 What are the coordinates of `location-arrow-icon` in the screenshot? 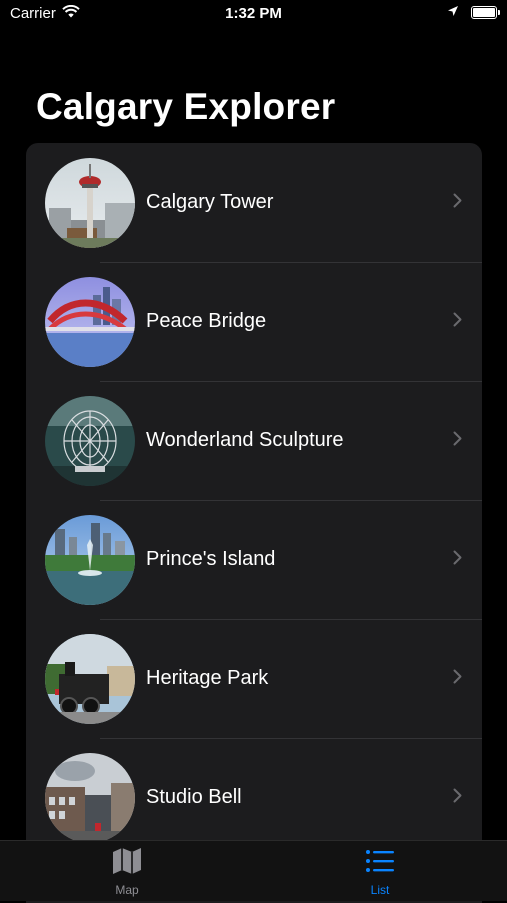 It's located at (453, 12).